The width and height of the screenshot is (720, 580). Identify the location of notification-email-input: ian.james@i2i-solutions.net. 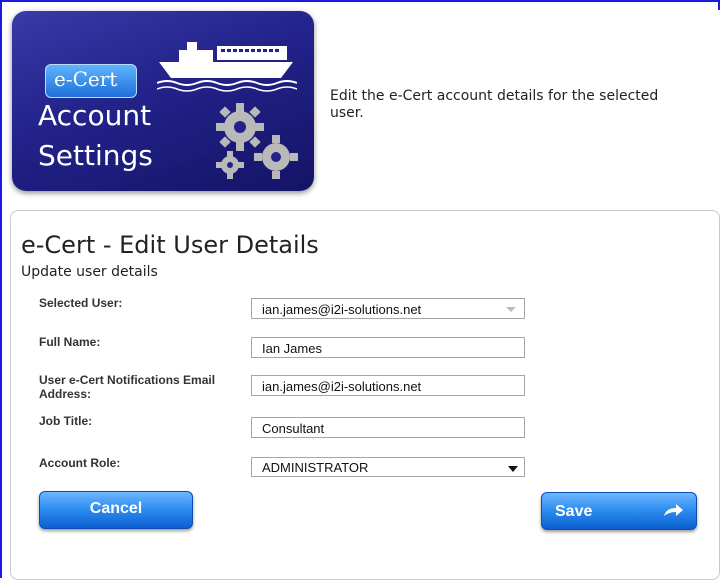
(388, 385).